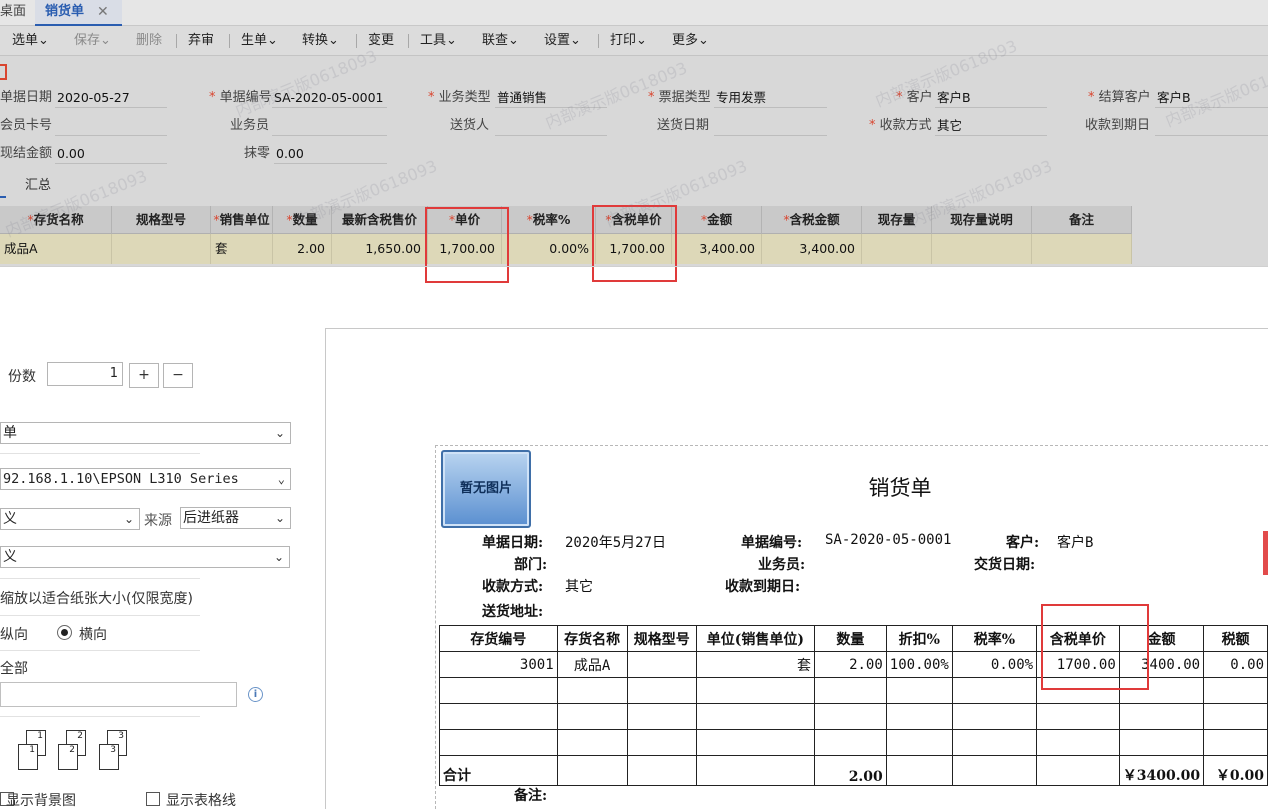  Describe the element at coordinates (616, 543) in the screenshot. I see `preview-date-value: 2020年5月27日` at that location.